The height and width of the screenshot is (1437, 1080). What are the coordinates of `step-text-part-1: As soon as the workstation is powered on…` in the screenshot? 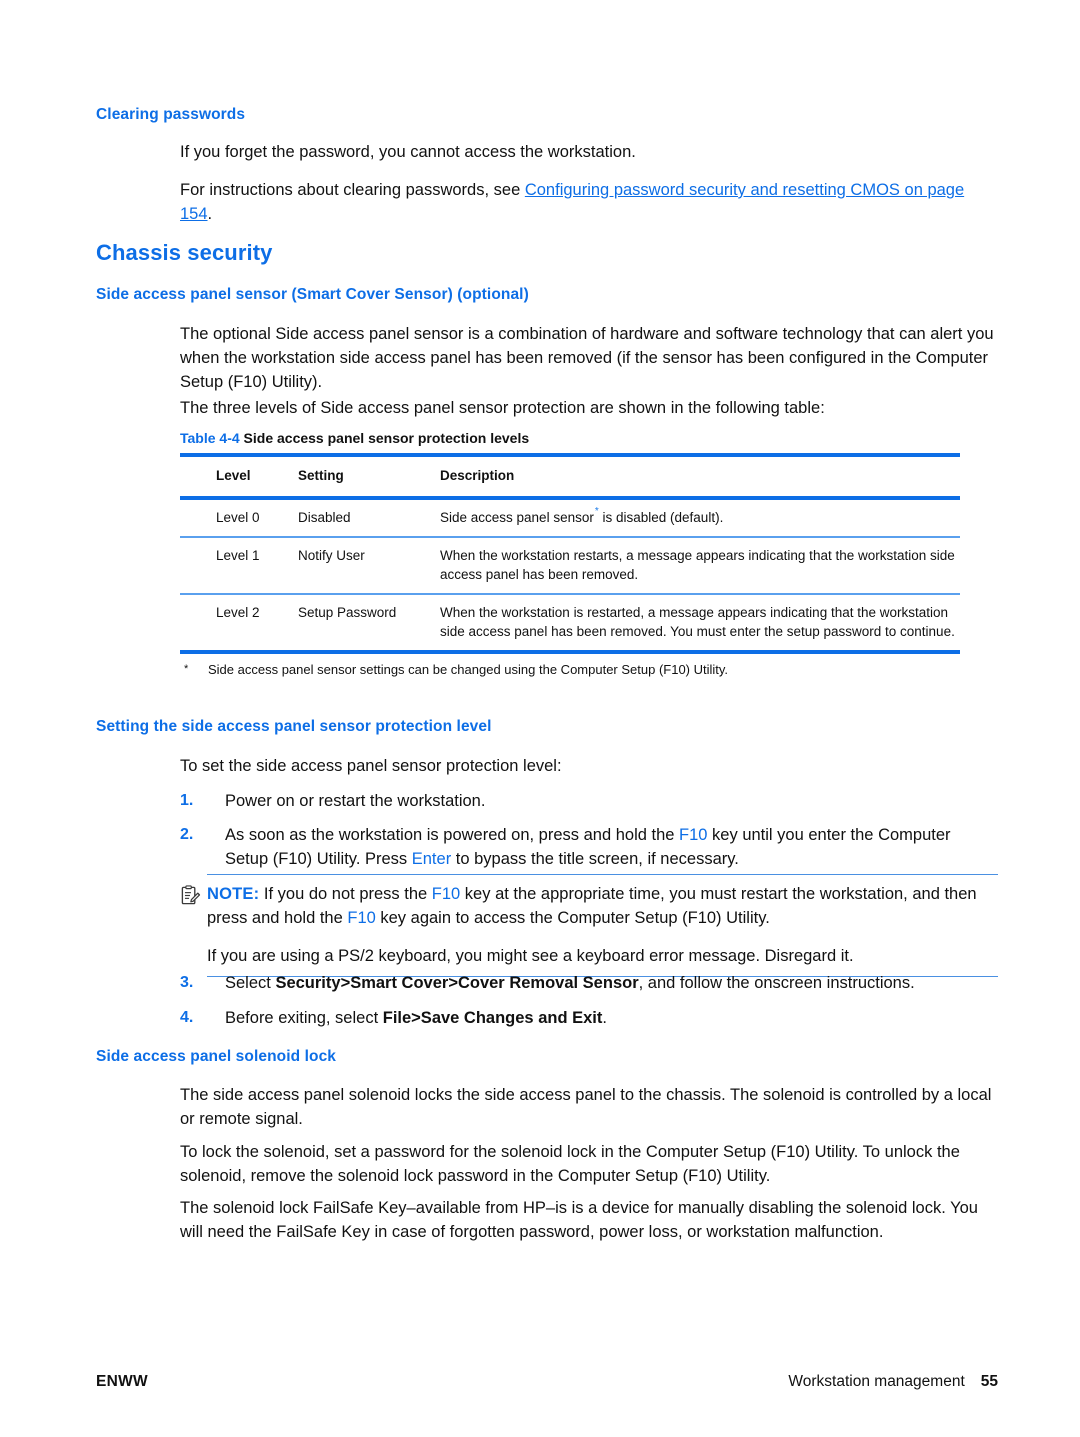 It's located at (452, 835).